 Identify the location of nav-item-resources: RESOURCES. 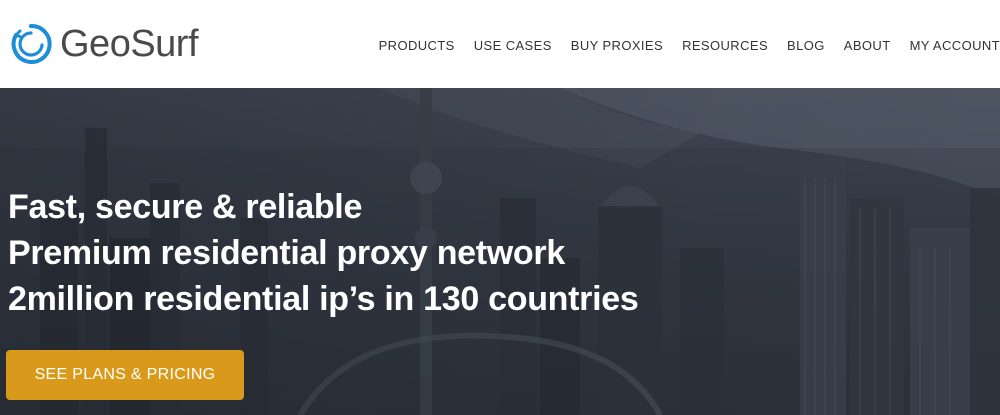
(725, 45).